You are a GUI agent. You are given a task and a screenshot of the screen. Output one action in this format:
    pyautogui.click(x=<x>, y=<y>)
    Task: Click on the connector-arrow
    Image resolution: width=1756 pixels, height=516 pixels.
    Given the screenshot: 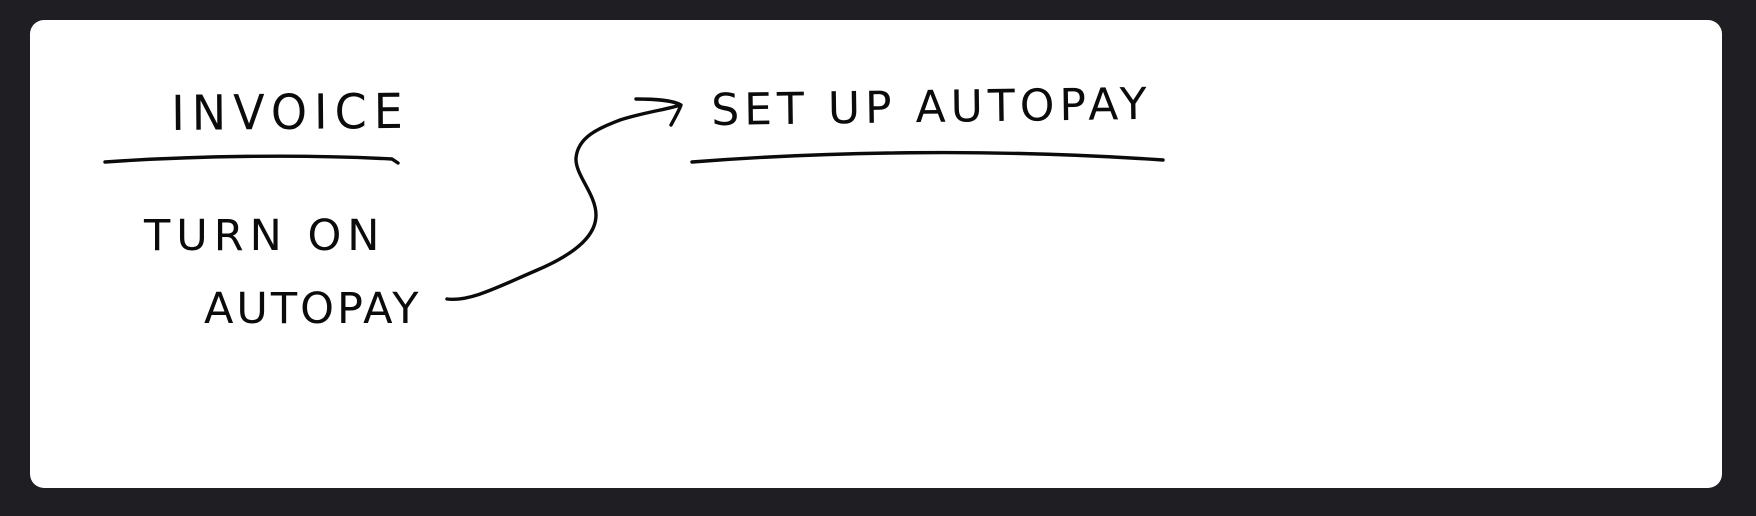 What is the action you would take?
    pyautogui.click(x=563, y=202)
    